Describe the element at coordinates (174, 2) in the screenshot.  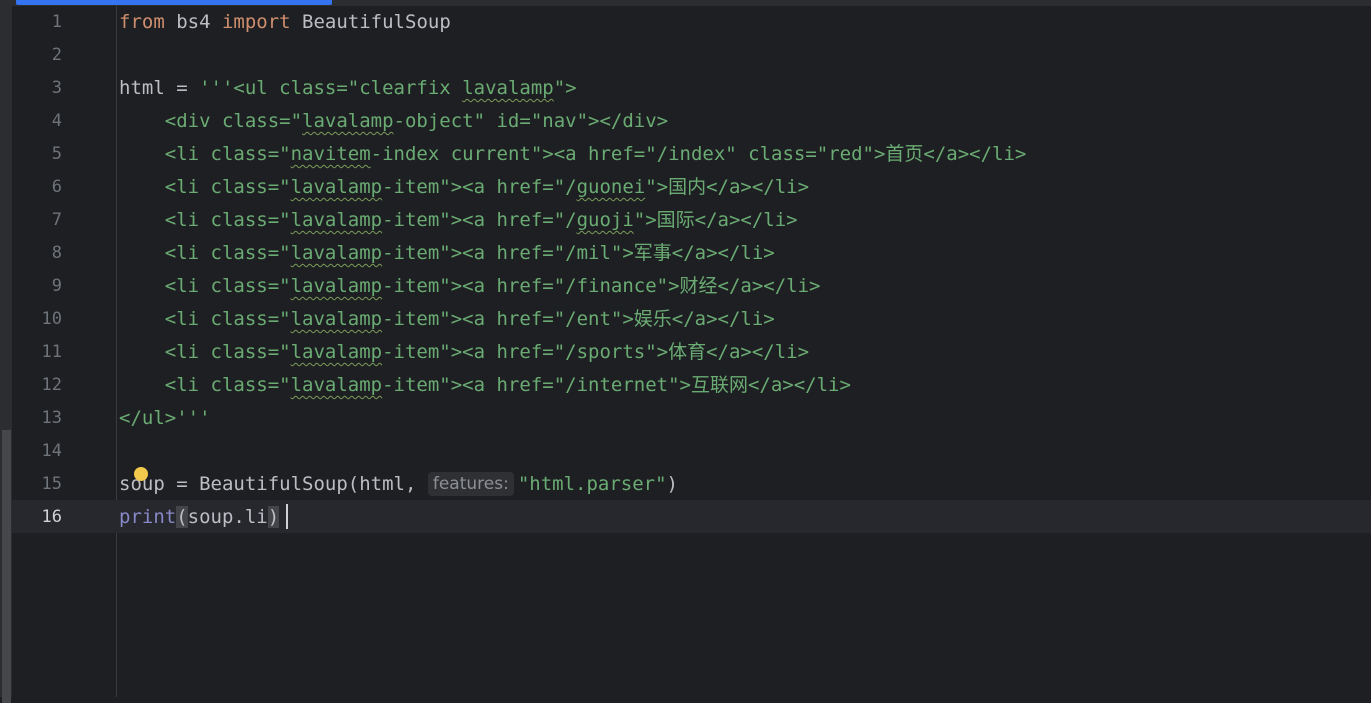
I see `editor-tab-indicator` at that location.